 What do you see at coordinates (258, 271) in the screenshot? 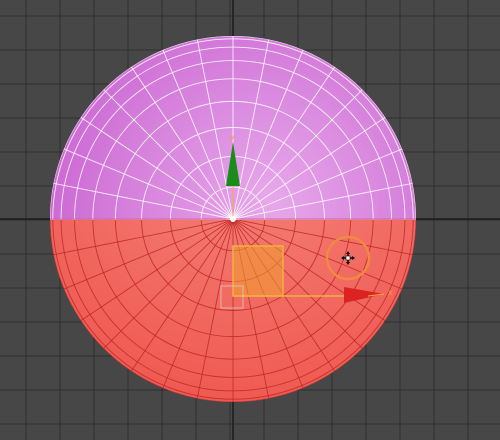
I see `xy-plane-handle` at bounding box center [258, 271].